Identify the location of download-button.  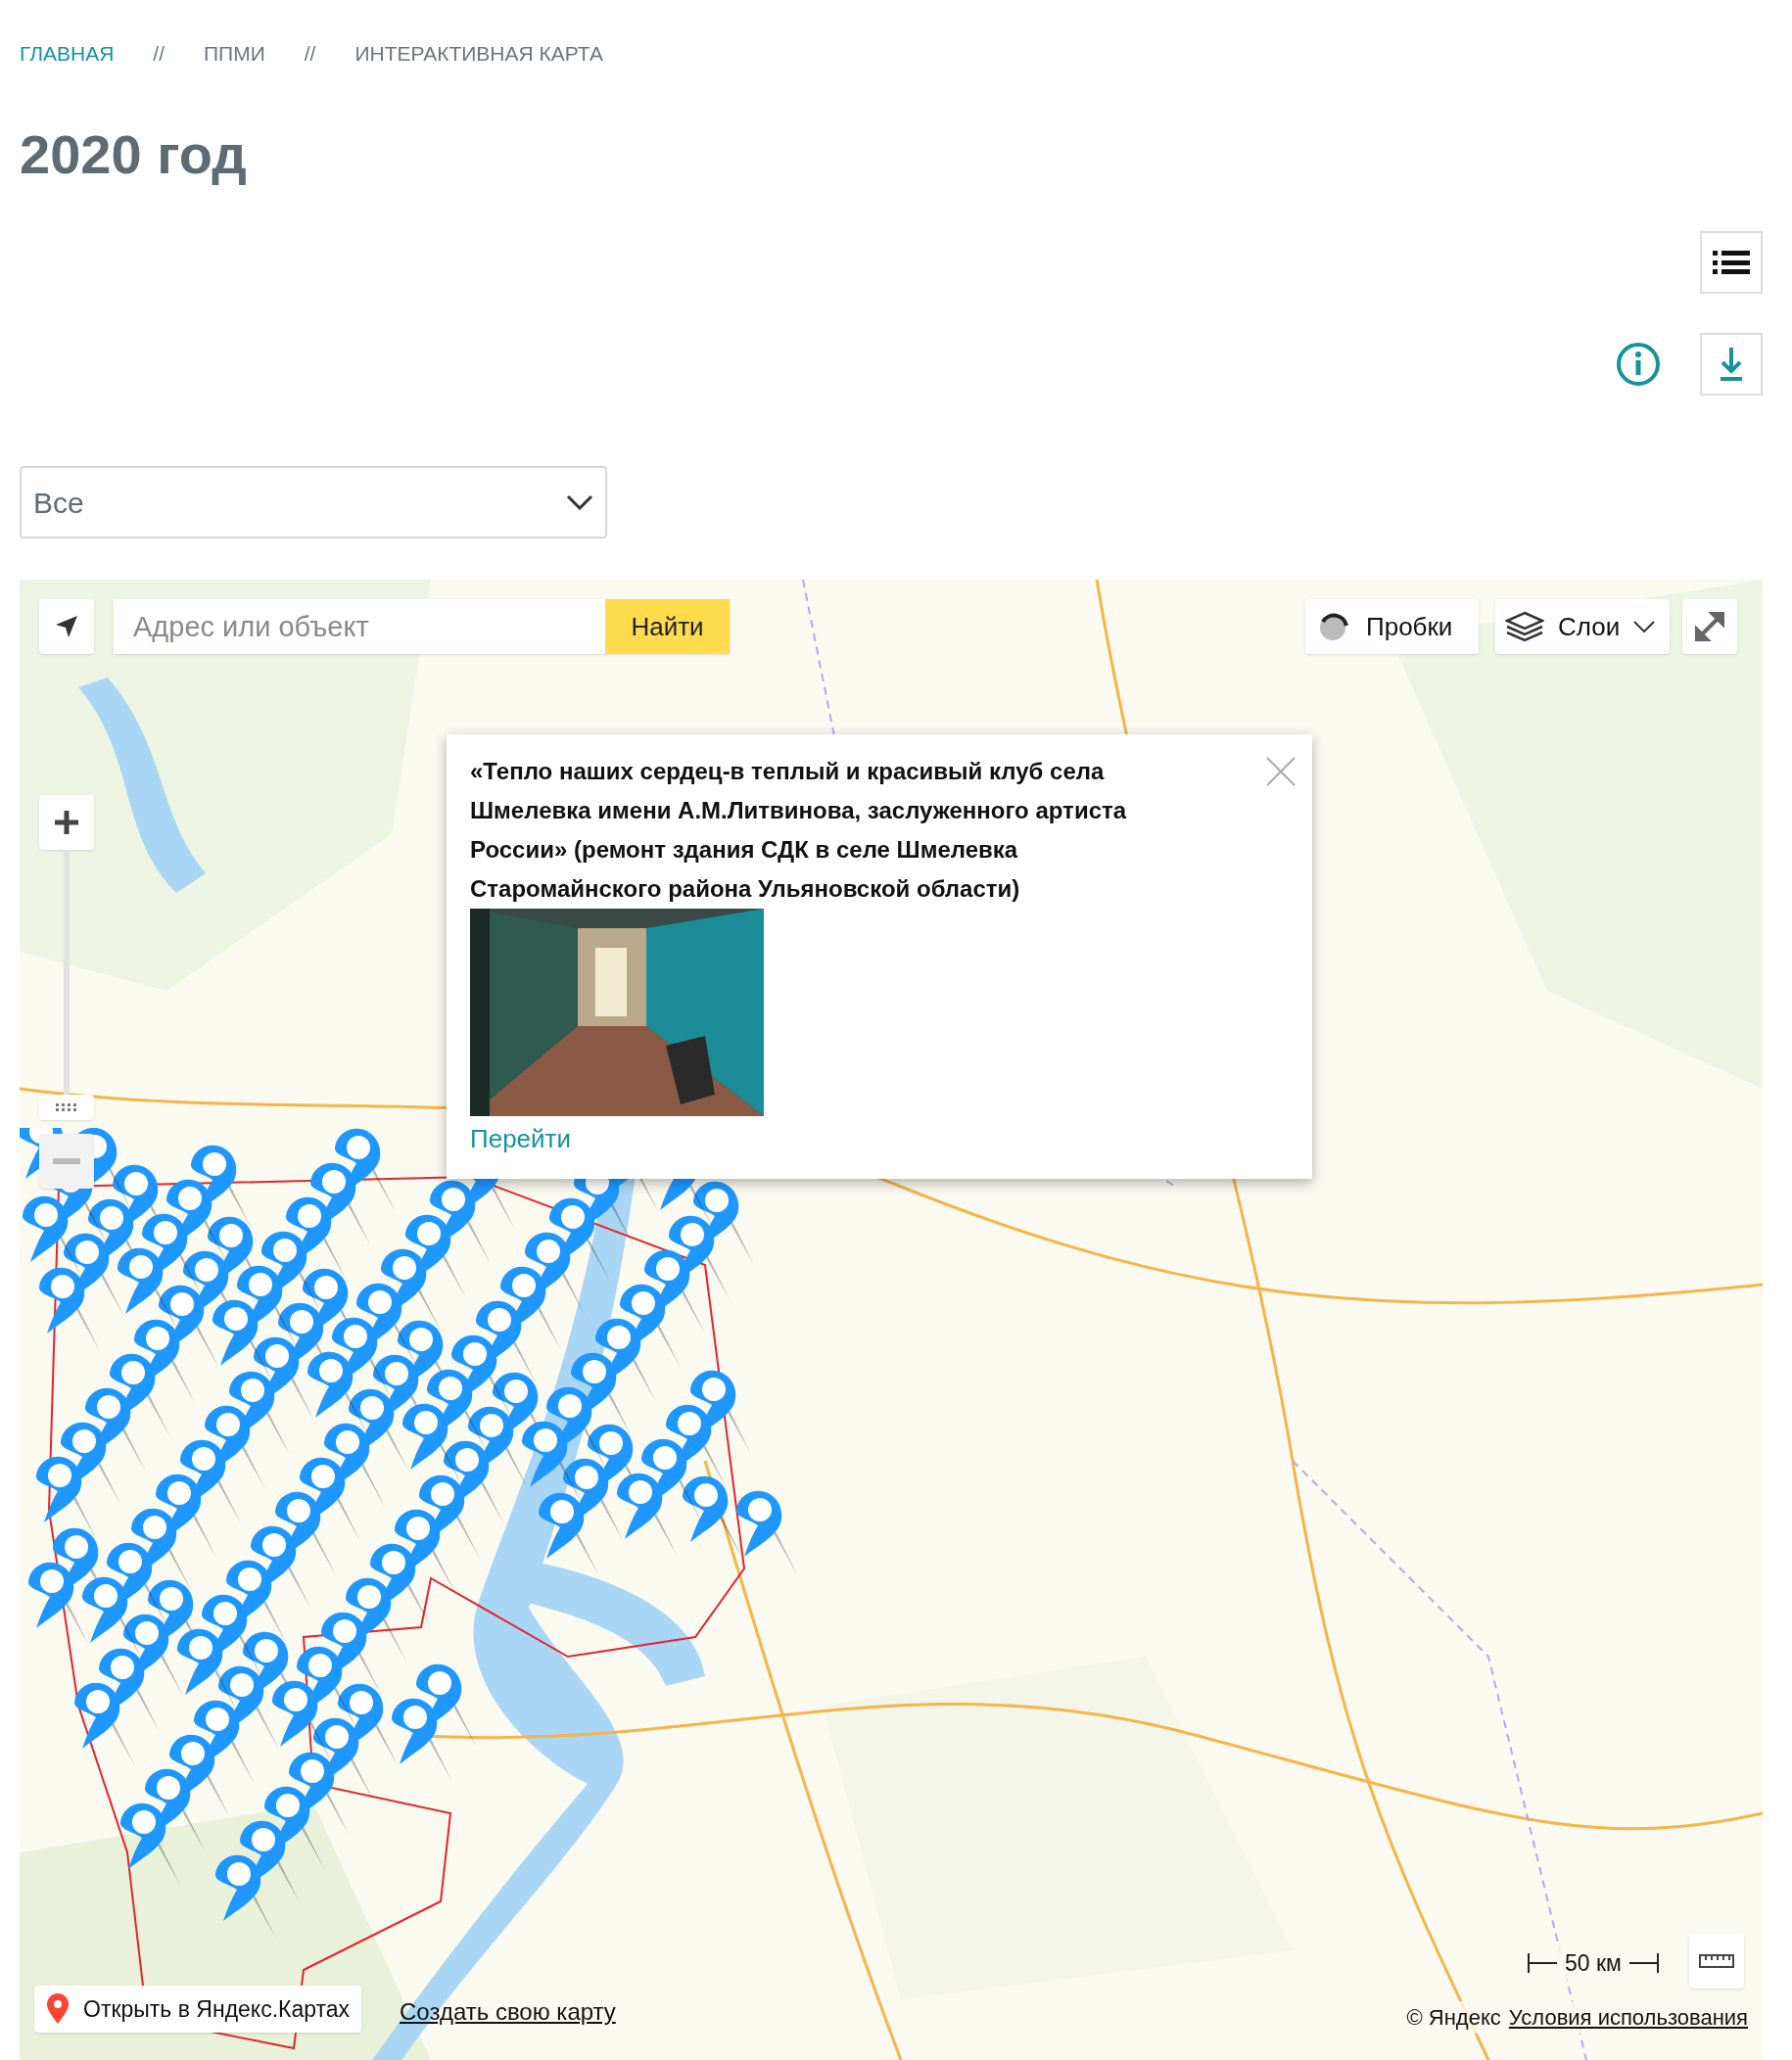
(1732, 364).